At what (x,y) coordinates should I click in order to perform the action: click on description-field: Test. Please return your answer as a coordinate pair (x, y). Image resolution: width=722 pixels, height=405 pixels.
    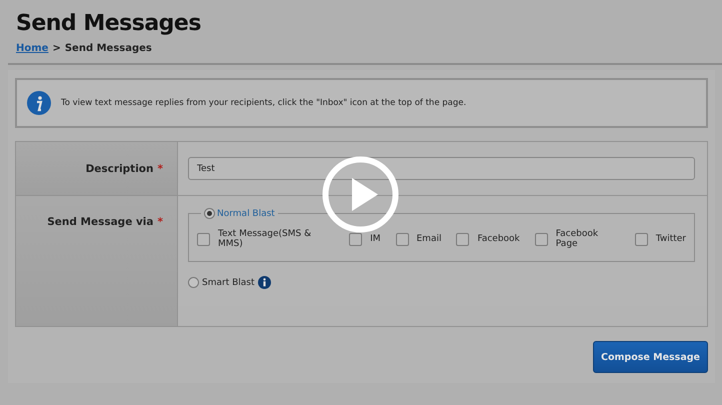
    Looking at the image, I should click on (441, 168).